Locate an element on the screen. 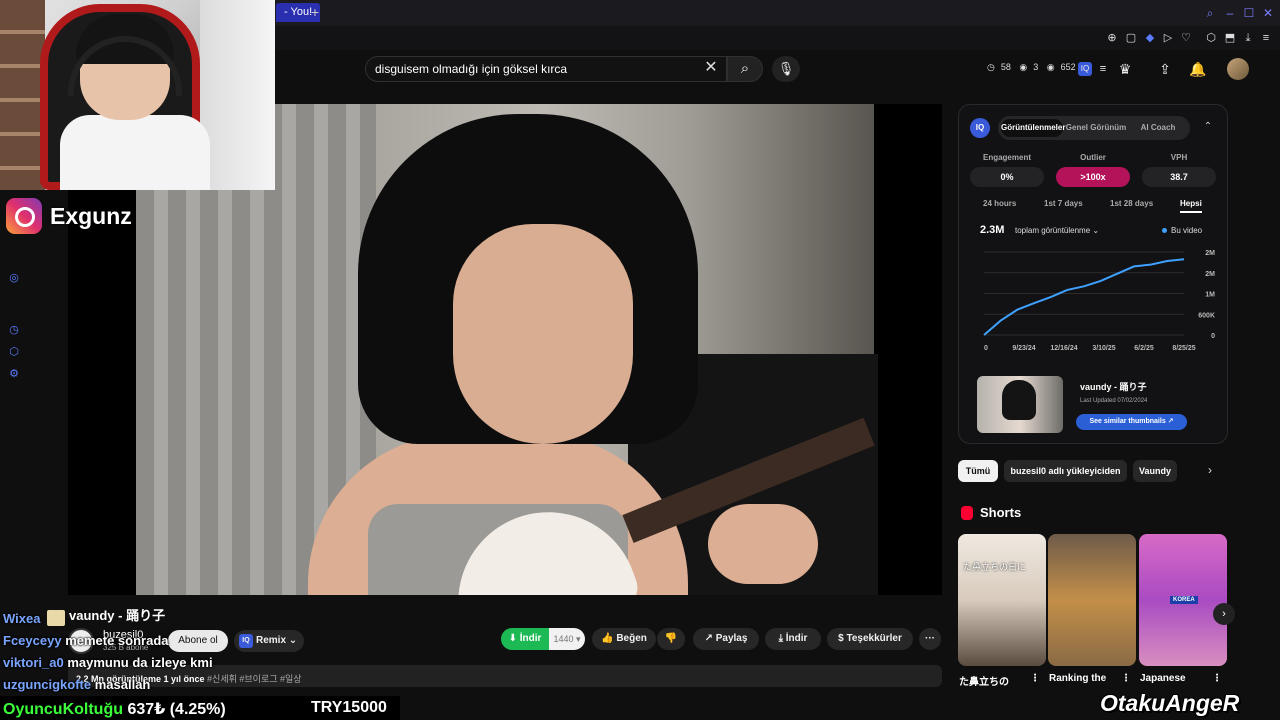  download-button: ⤓ İndir is located at coordinates (793, 639).